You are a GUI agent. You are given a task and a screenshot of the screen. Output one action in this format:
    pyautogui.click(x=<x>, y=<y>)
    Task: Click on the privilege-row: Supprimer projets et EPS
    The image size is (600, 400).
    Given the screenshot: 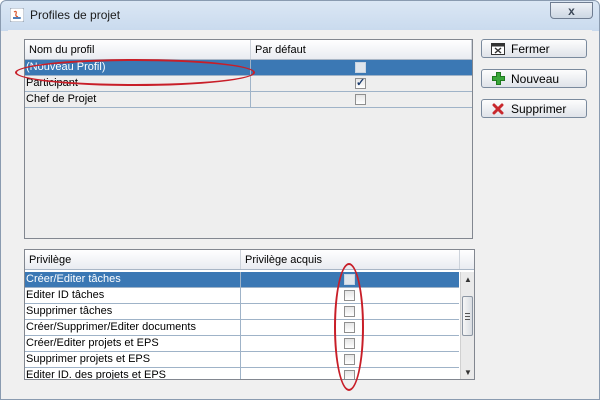 What is the action you would take?
    pyautogui.click(x=242, y=360)
    